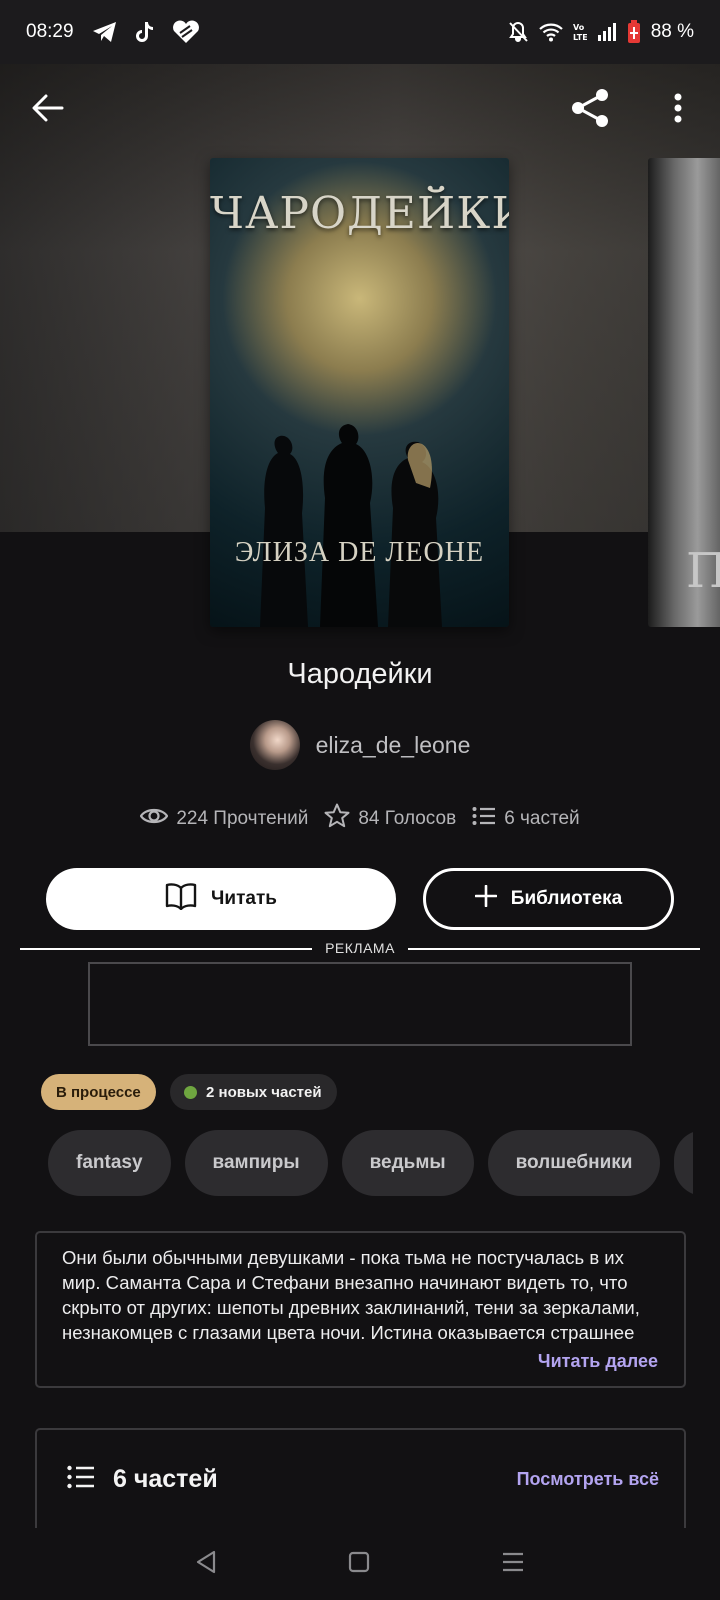 Image resolution: width=720 pixels, height=1600 pixels. What do you see at coordinates (264, 1092) in the screenshot?
I see `new-parts-label: 2 новых частей` at bounding box center [264, 1092].